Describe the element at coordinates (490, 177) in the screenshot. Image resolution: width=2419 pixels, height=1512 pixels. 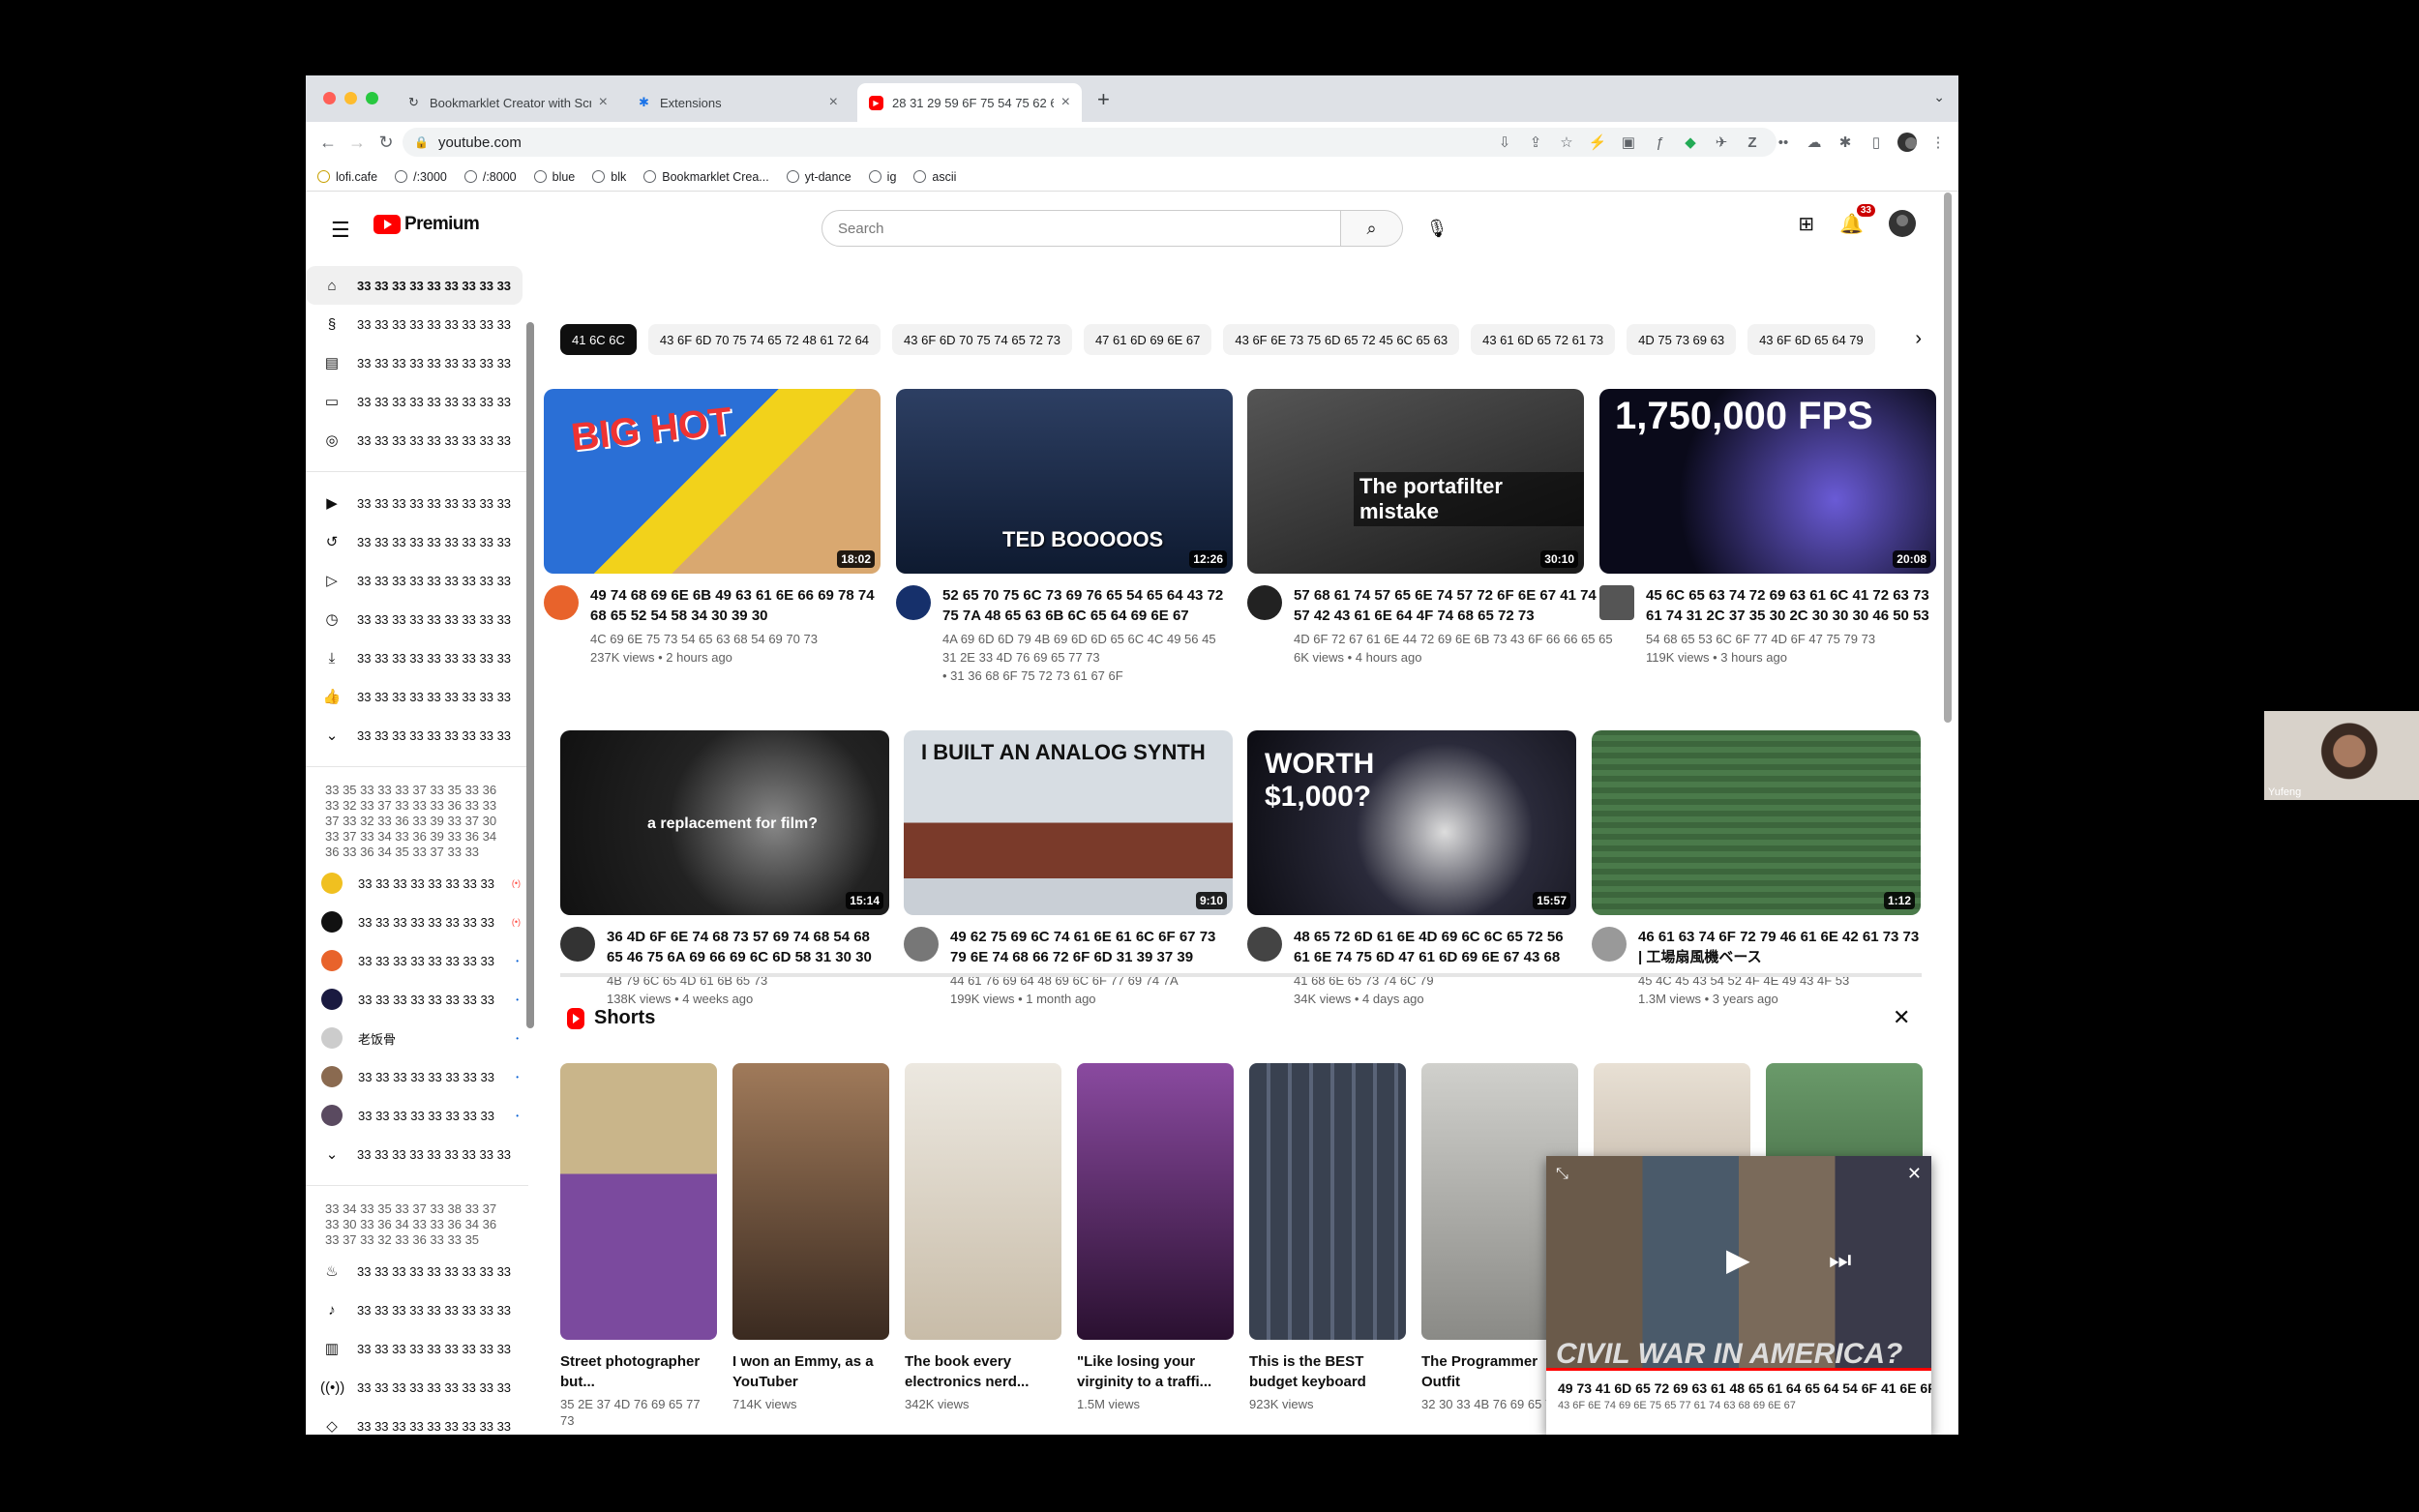
I see `bookmark-8000: /:8000` at that location.